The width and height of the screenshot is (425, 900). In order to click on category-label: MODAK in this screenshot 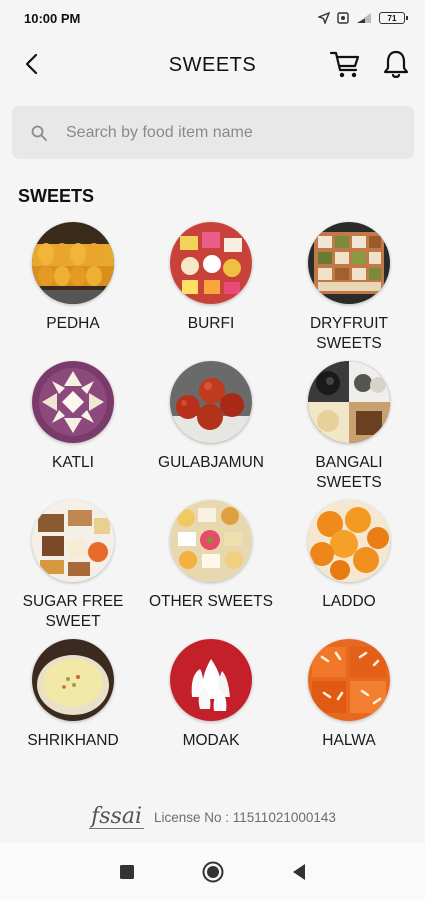, I will do `click(211, 740)`.